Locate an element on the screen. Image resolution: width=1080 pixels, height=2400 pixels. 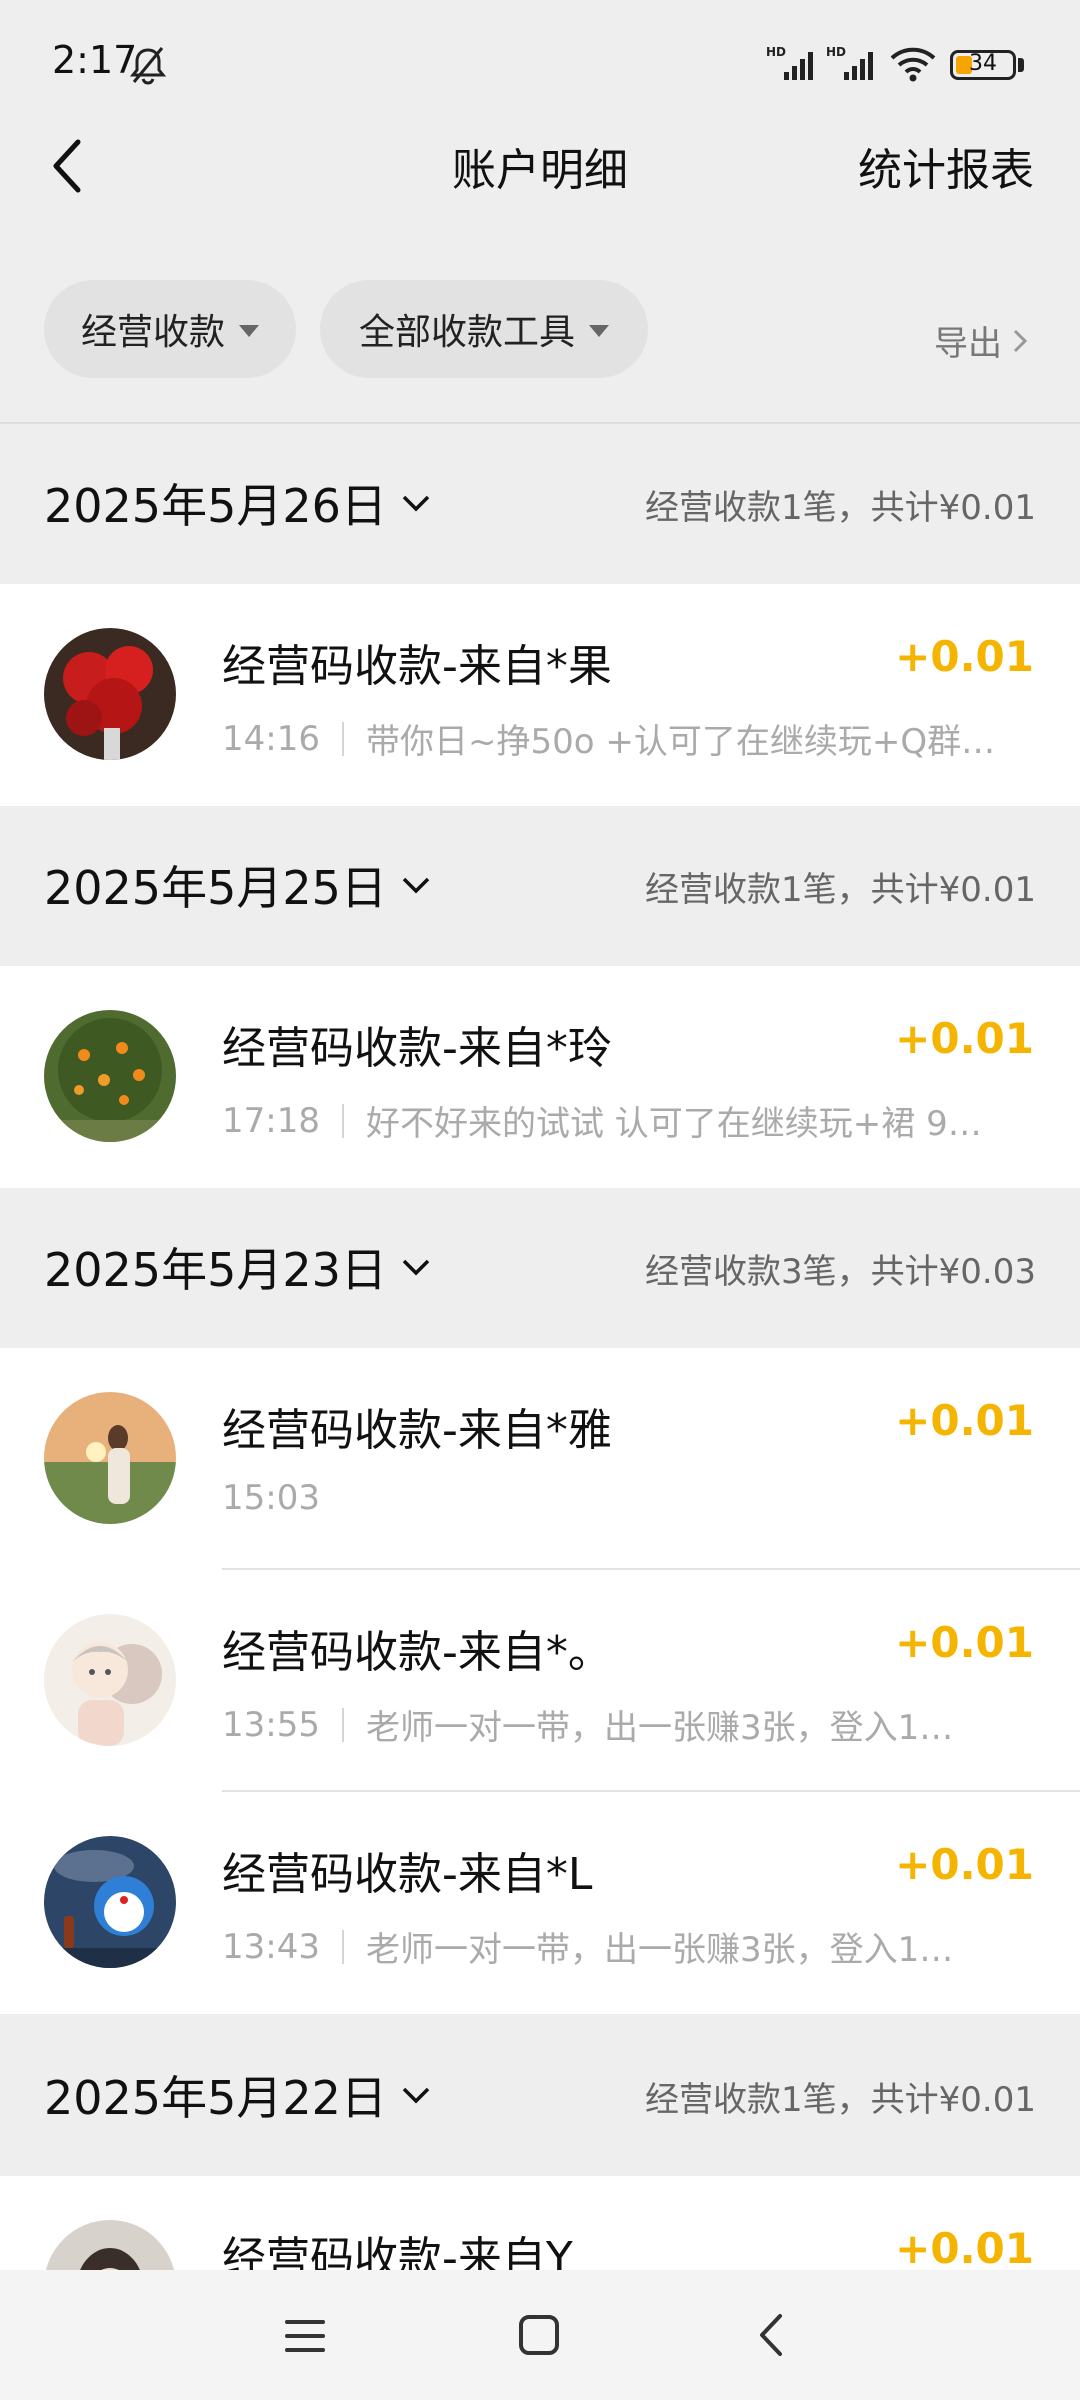
transaction-row: 经营码收款-来自*雅 +0.01 15:03 is located at coordinates (540, 1459).